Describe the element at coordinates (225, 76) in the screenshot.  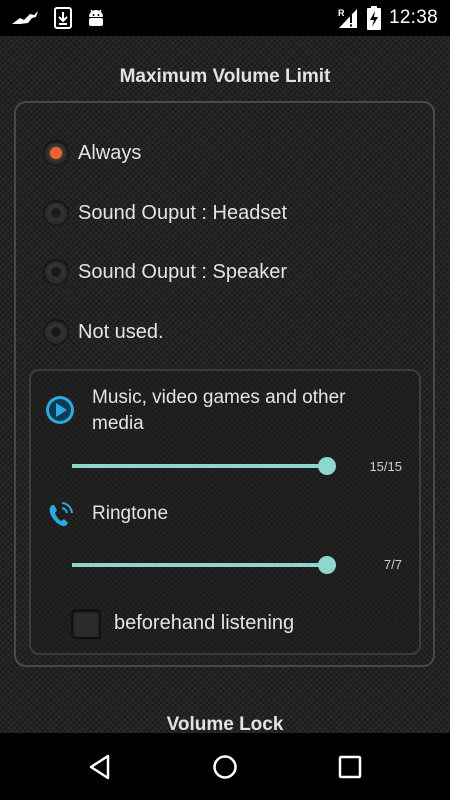
I see `section-title: Maximum Volume Limit` at that location.